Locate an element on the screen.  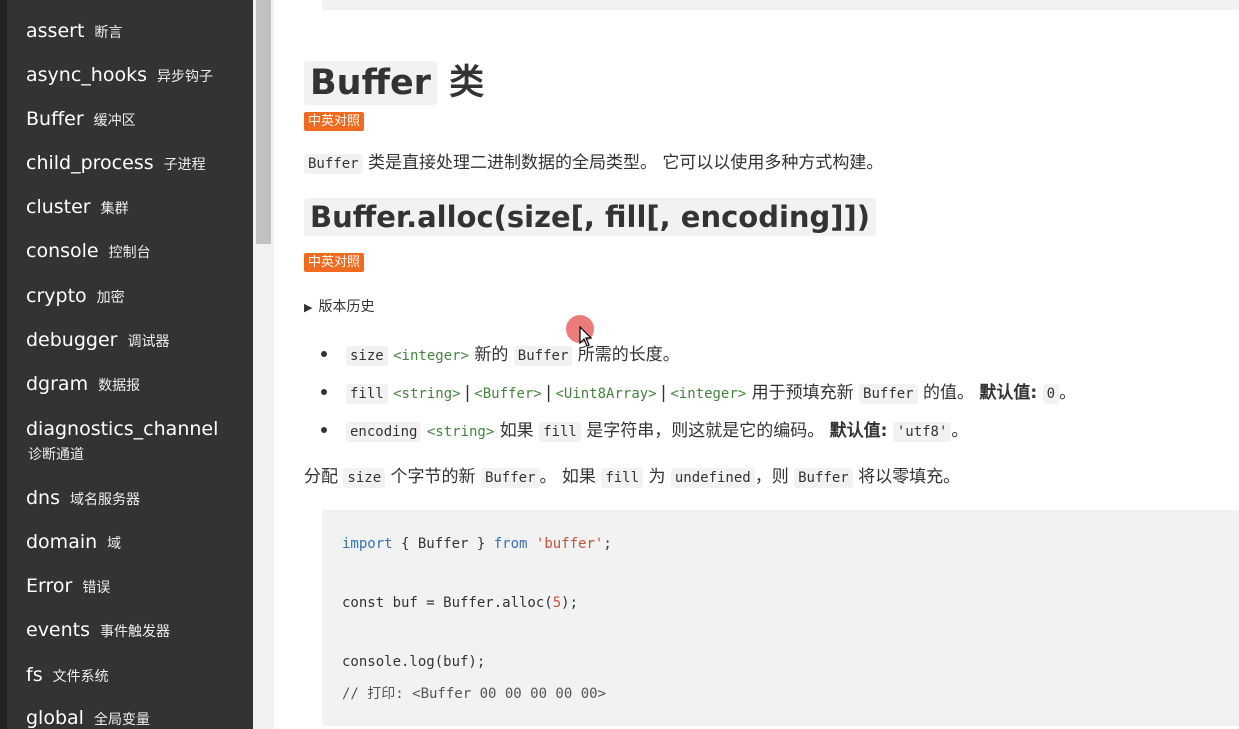
scrollbar-thumb is located at coordinates (263, 122).